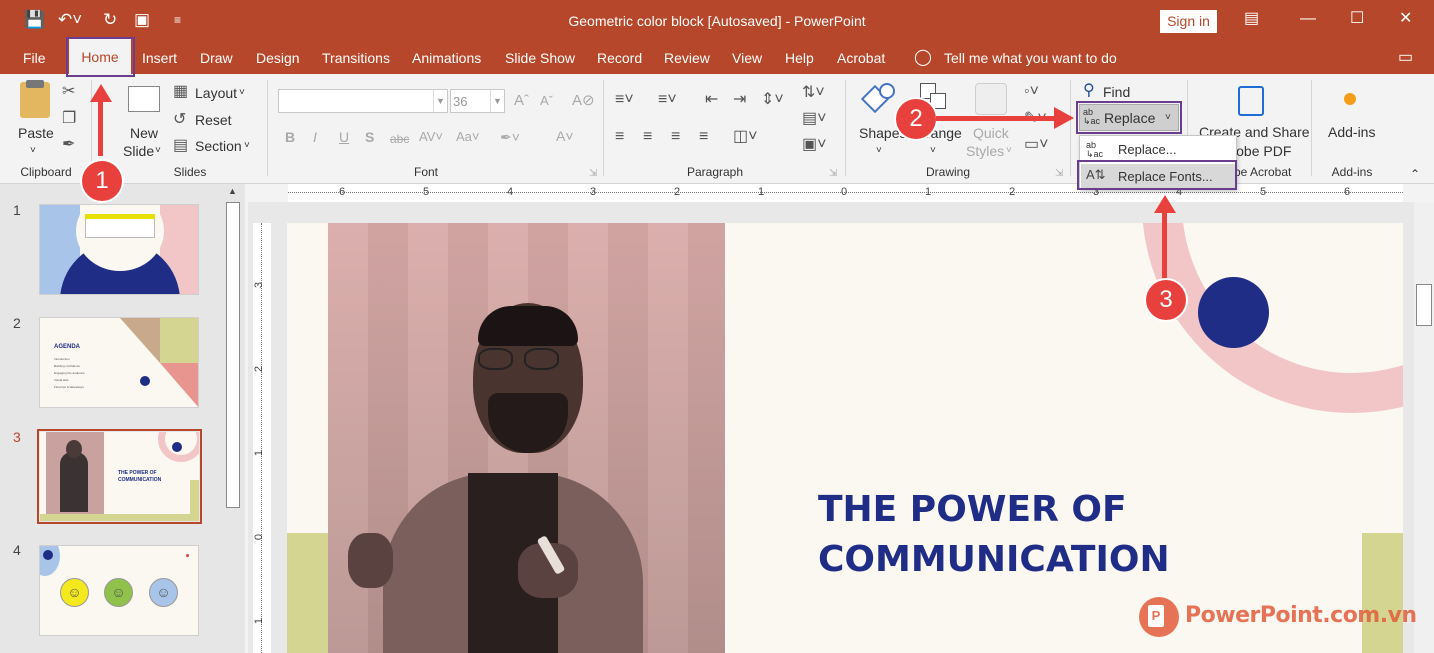  What do you see at coordinates (619, 137) in the screenshot?
I see `align-left-icon: ≡` at bounding box center [619, 137].